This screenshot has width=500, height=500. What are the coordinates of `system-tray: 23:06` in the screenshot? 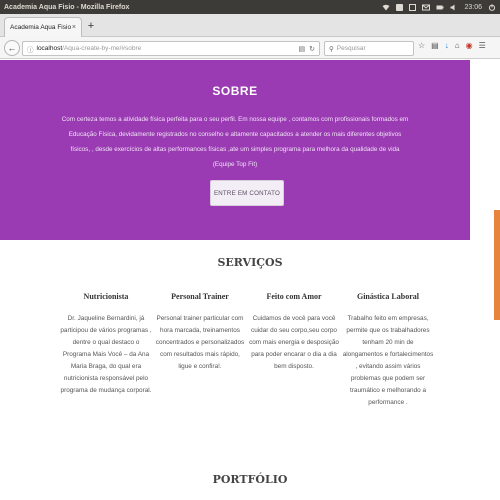 It's located at (439, 7).